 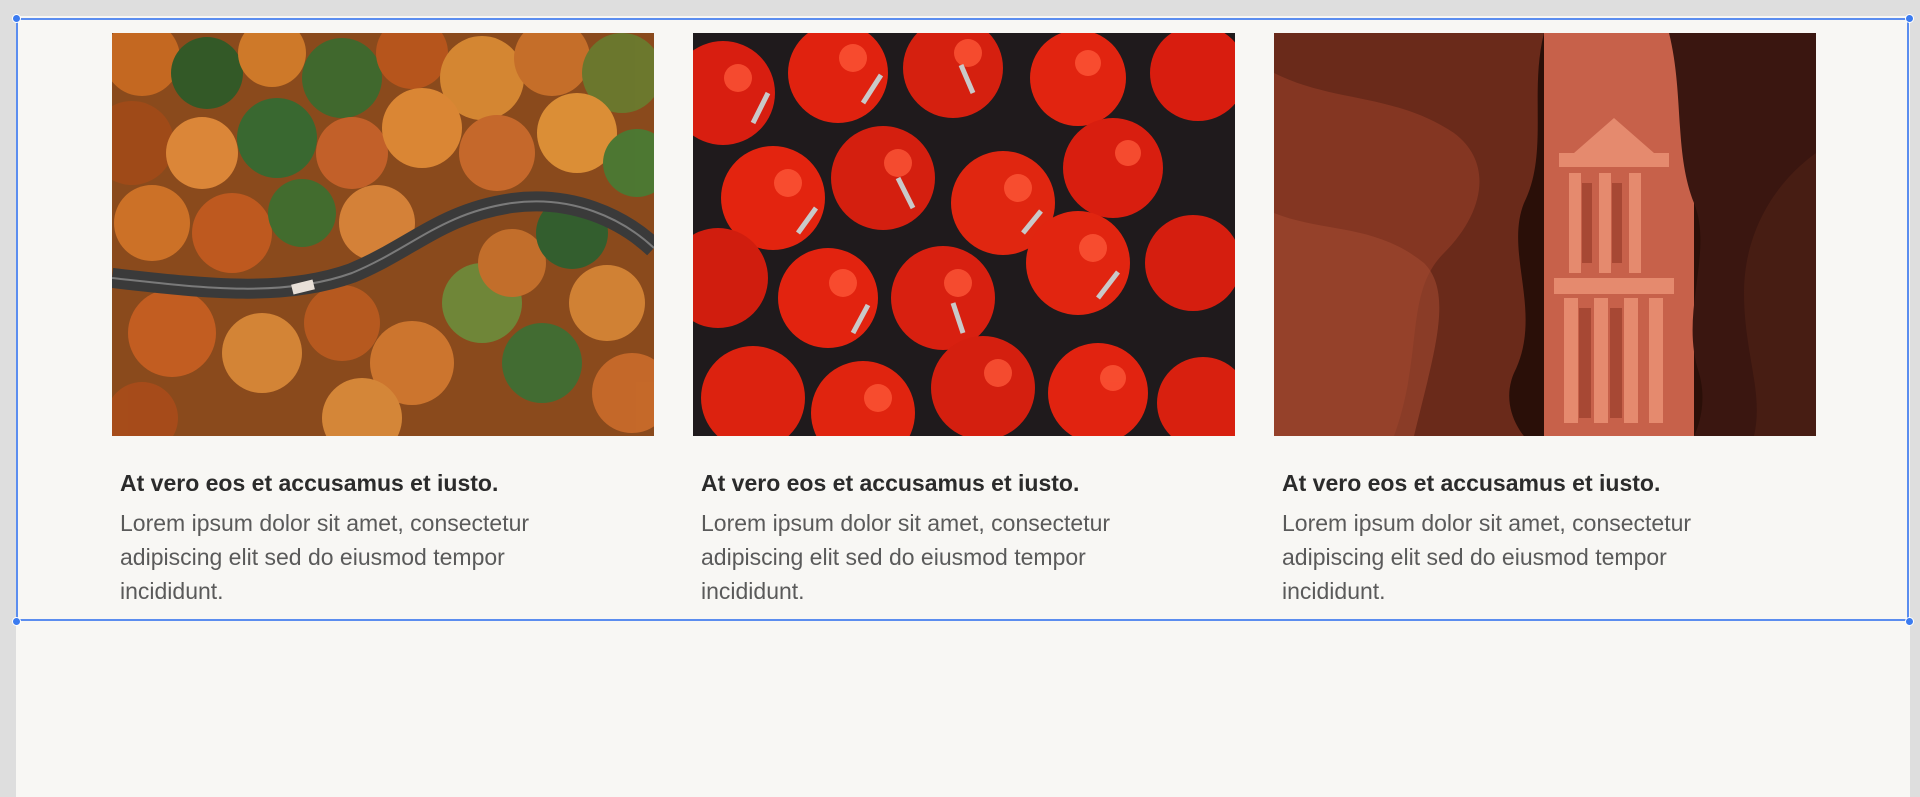 I want to click on card-image-petra-canyon, so click(x=1545, y=234).